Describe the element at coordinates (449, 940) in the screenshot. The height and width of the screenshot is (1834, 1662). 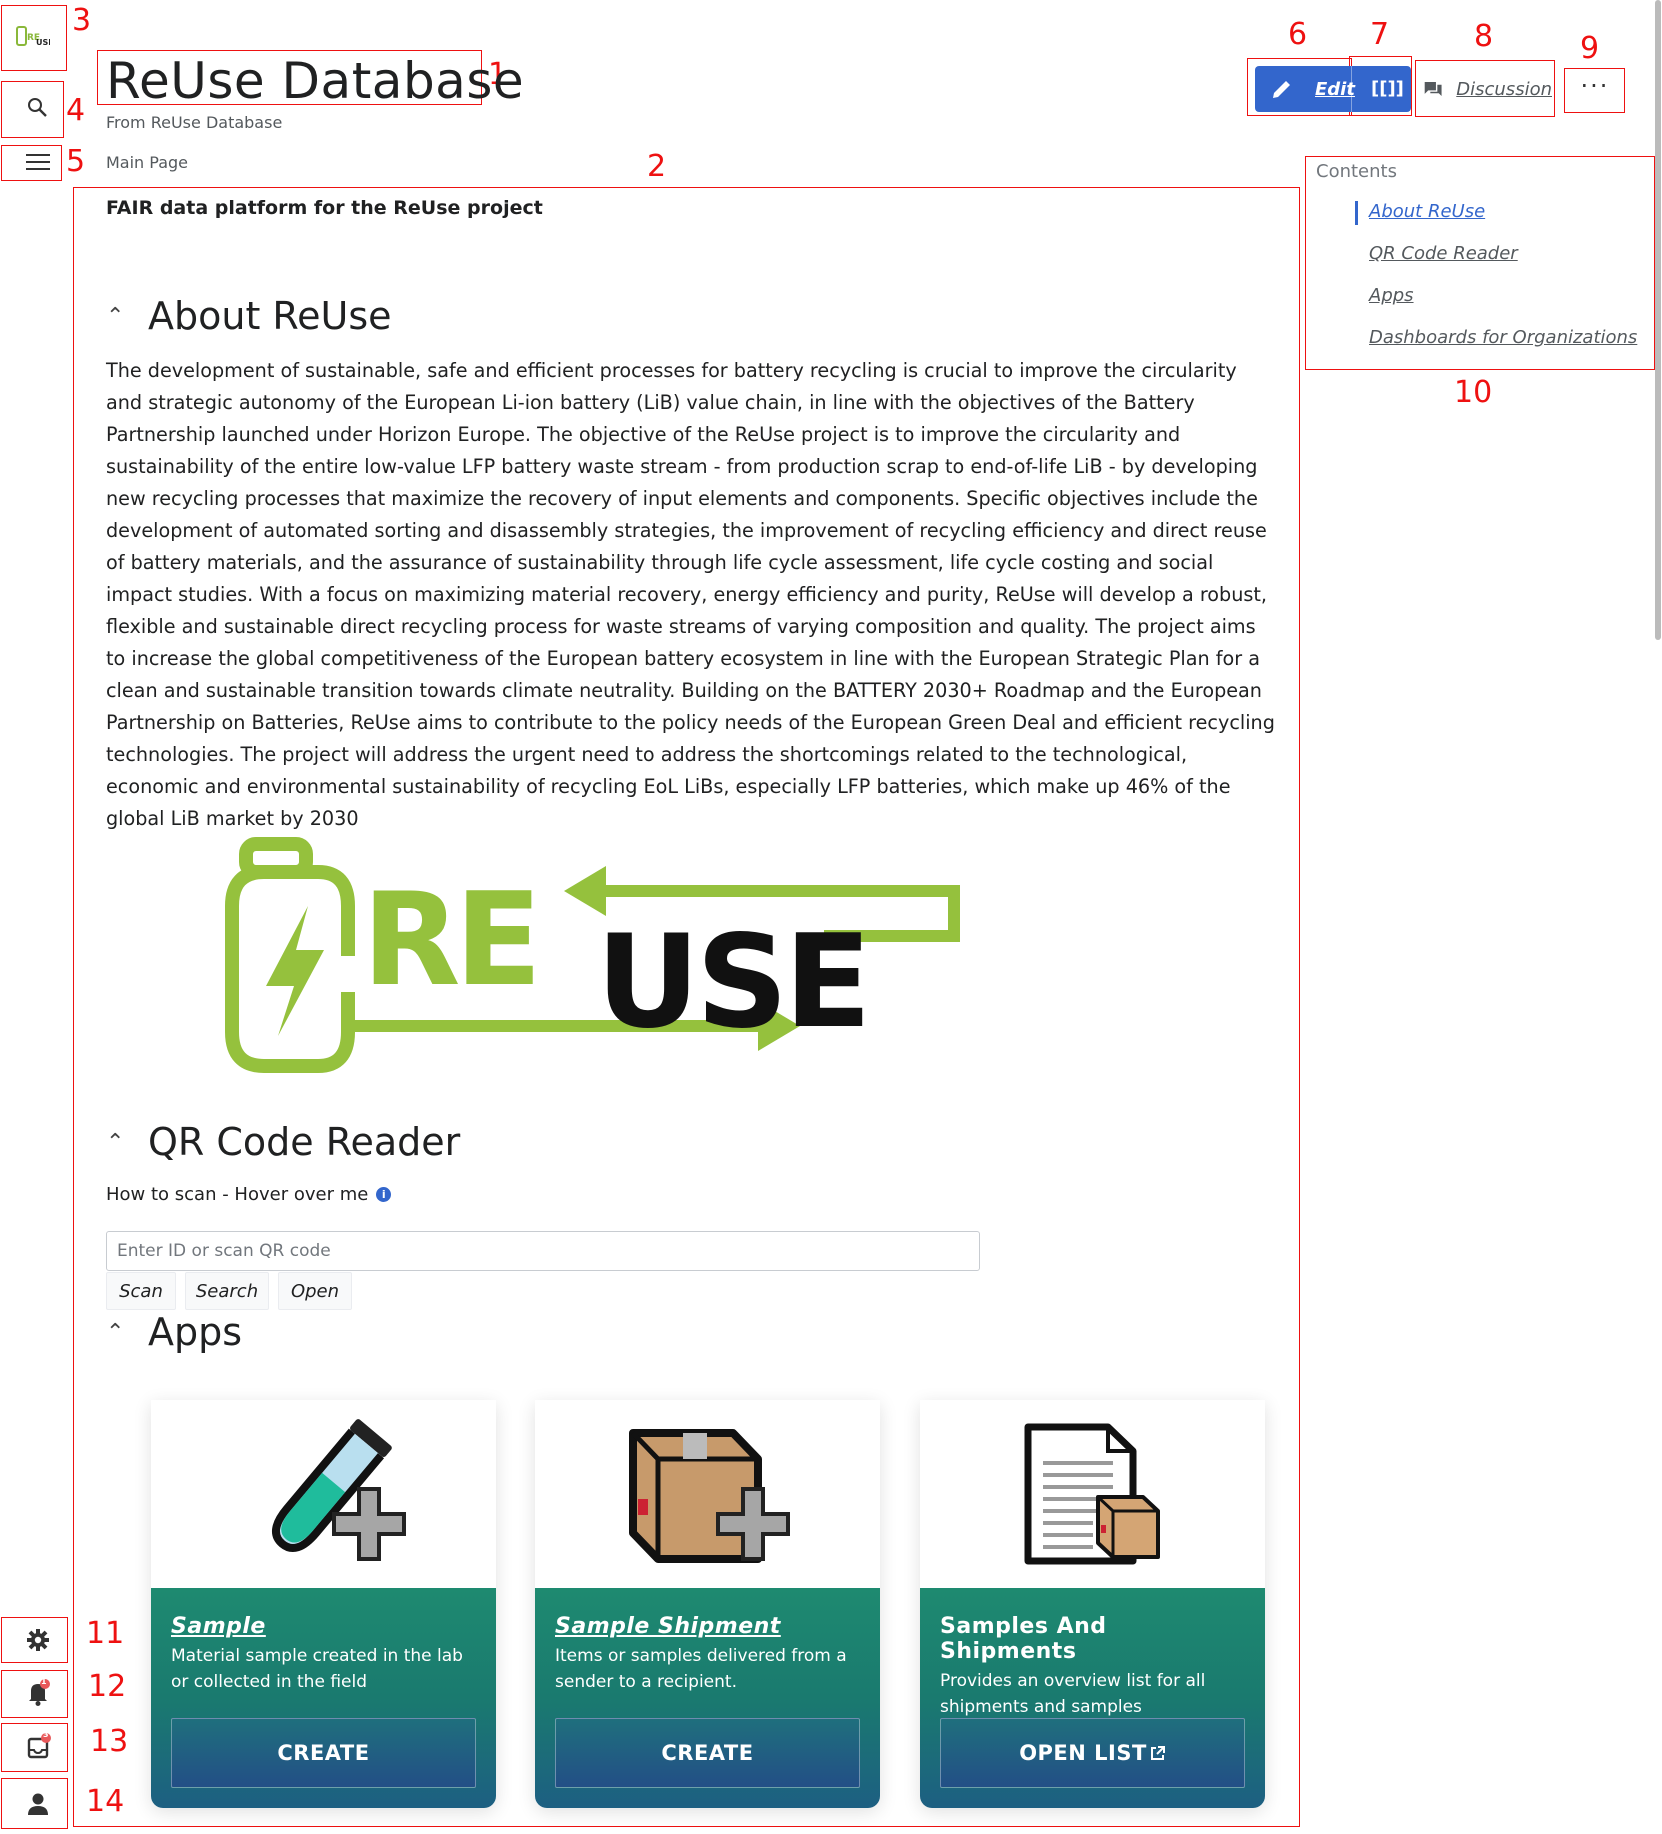
I see `logo-re: RE` at that location.